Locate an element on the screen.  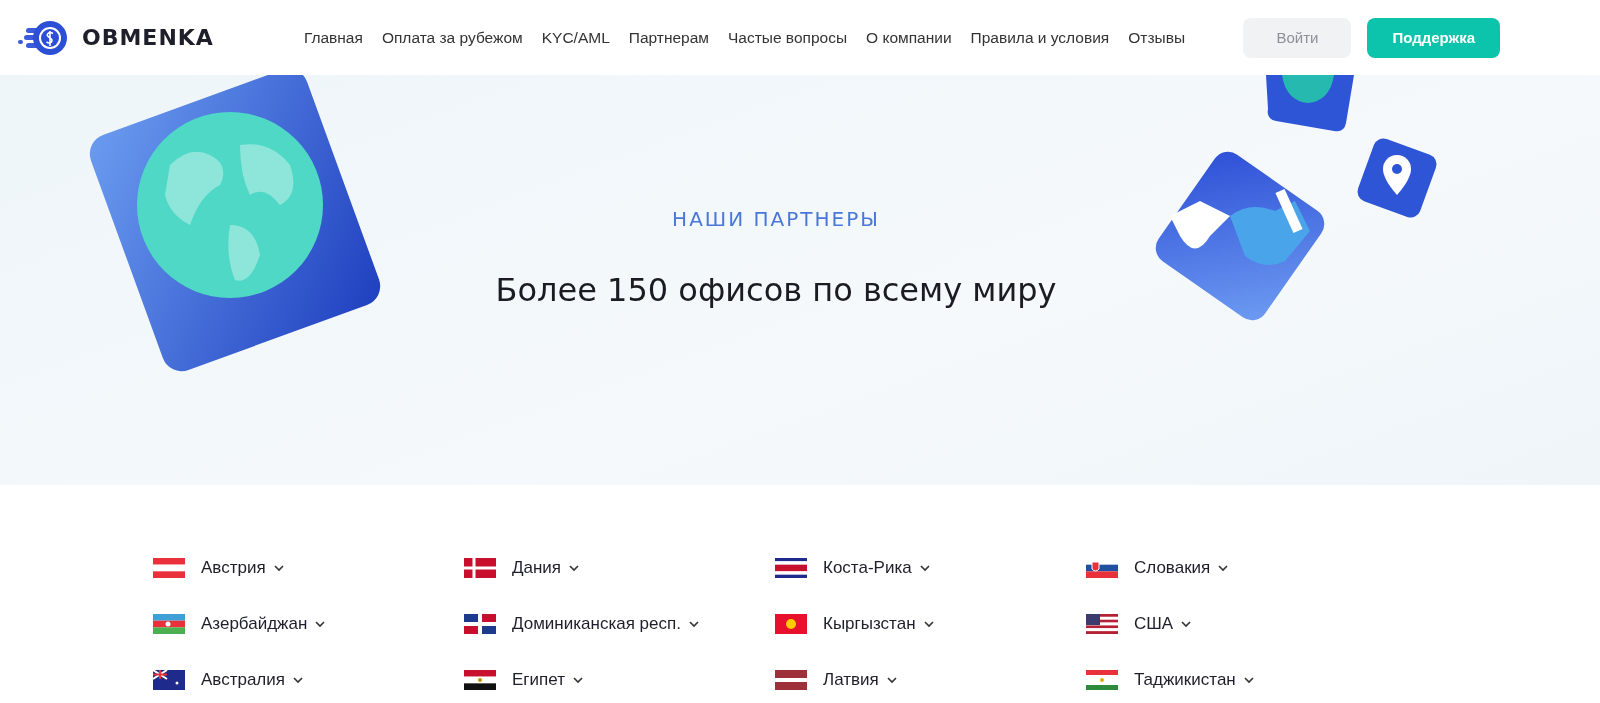
section-title: Более 150 офисов по всему миру is located at coordinates (776, 290).